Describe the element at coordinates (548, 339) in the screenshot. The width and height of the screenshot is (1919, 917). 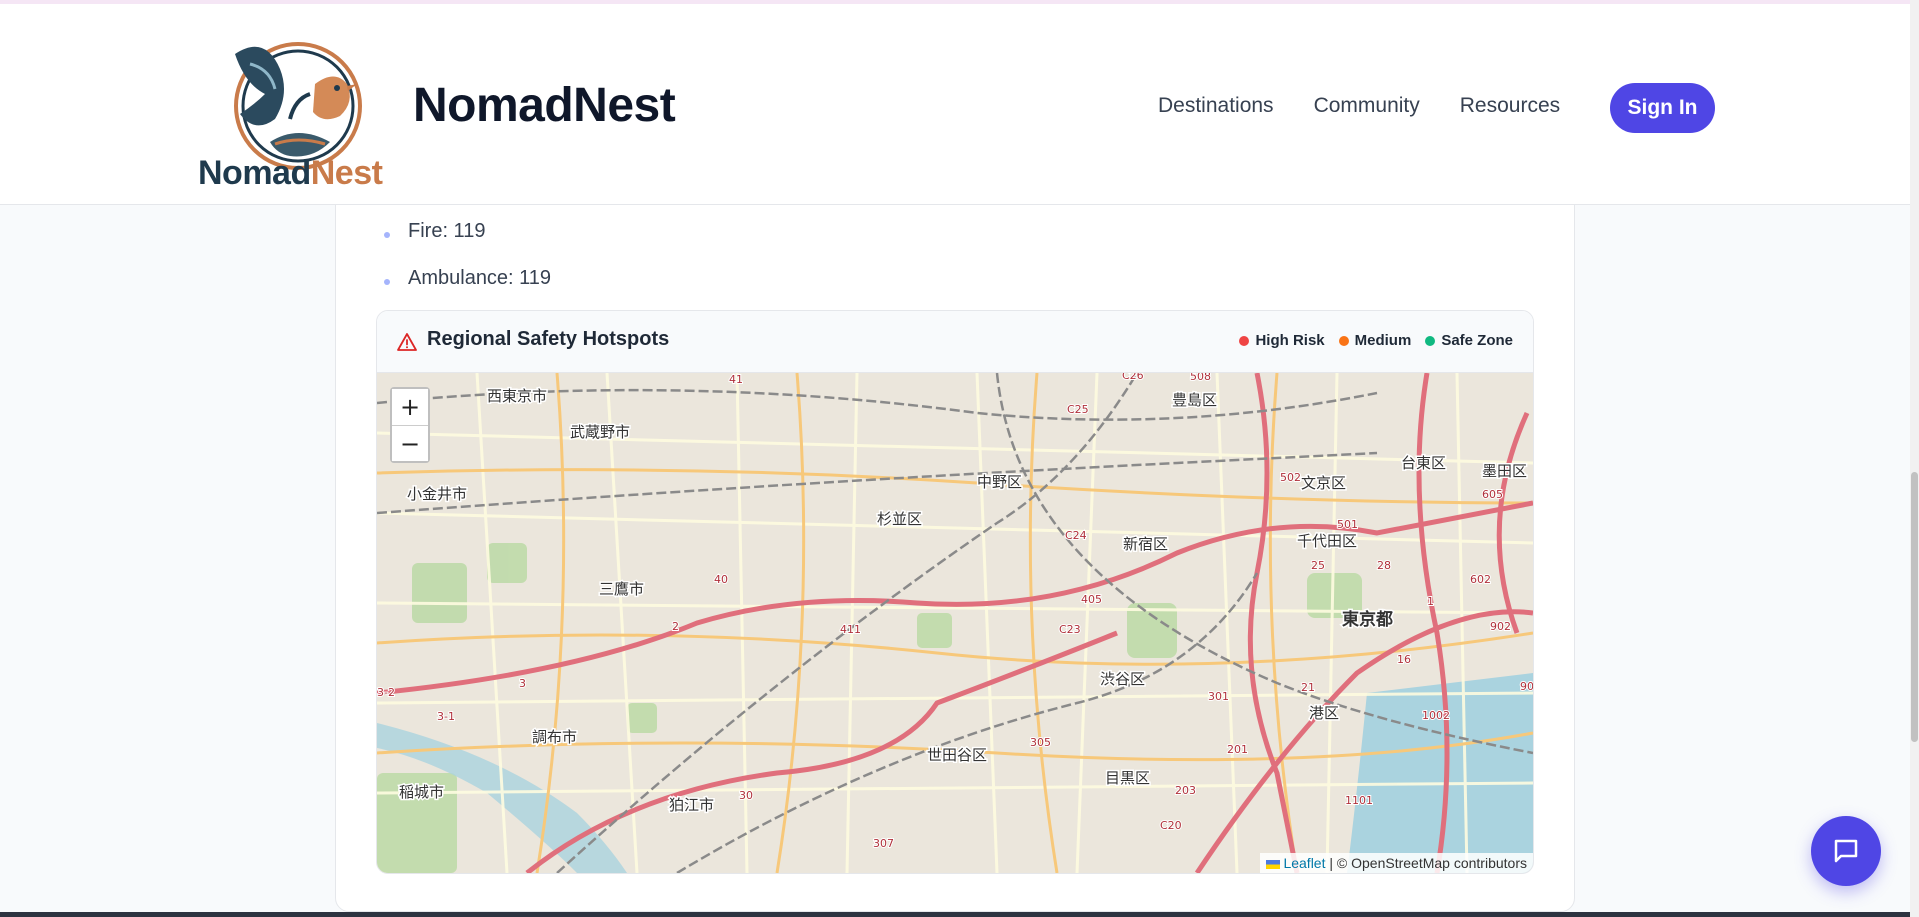
I see `map-title: Regional Safety Hotspots` at that location.